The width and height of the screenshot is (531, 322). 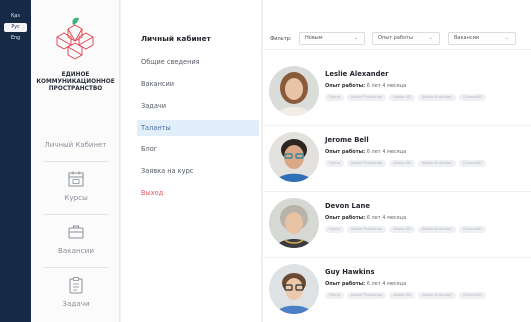 What do you see at coordinates (76, 197) in the screenshot?
I see `sidebar-item-label: Курсы` at bounding box center [76, 197].